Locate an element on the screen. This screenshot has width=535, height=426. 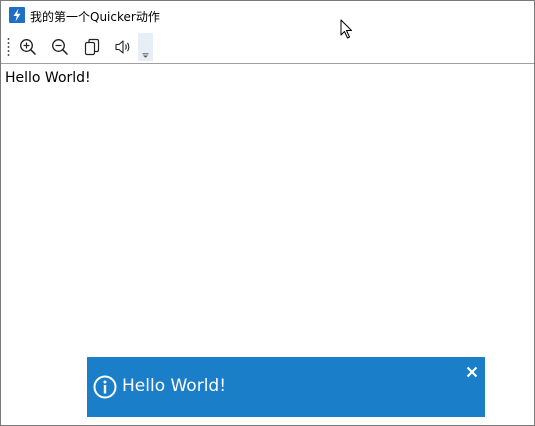
zoom-out-icon is located at coordinates (60, 47).